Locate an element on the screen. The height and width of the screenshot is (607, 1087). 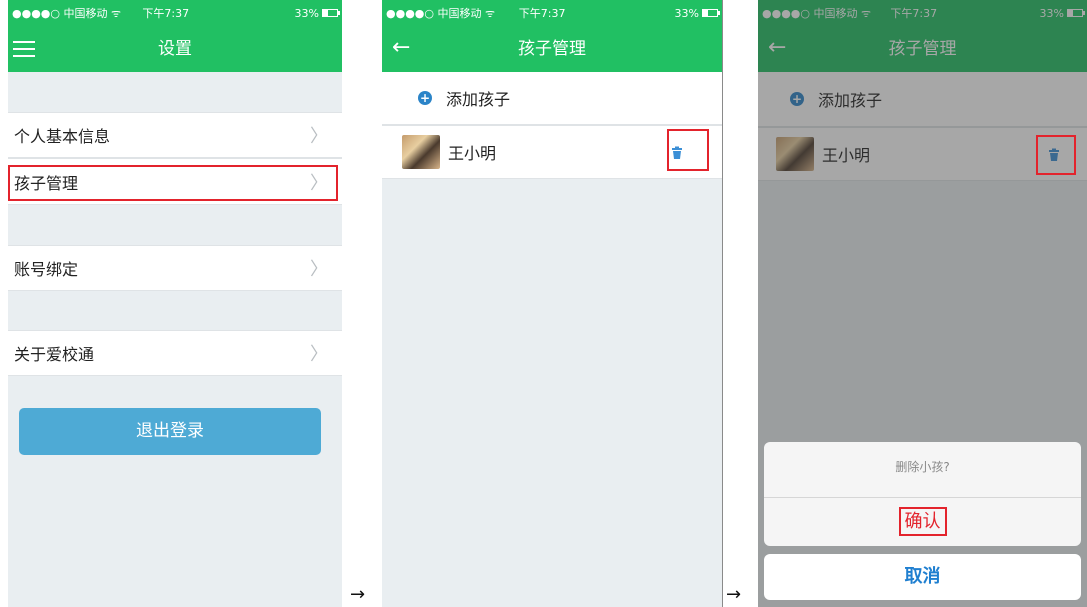
confirm-button: 确认 is located at coordinates (922, 522).